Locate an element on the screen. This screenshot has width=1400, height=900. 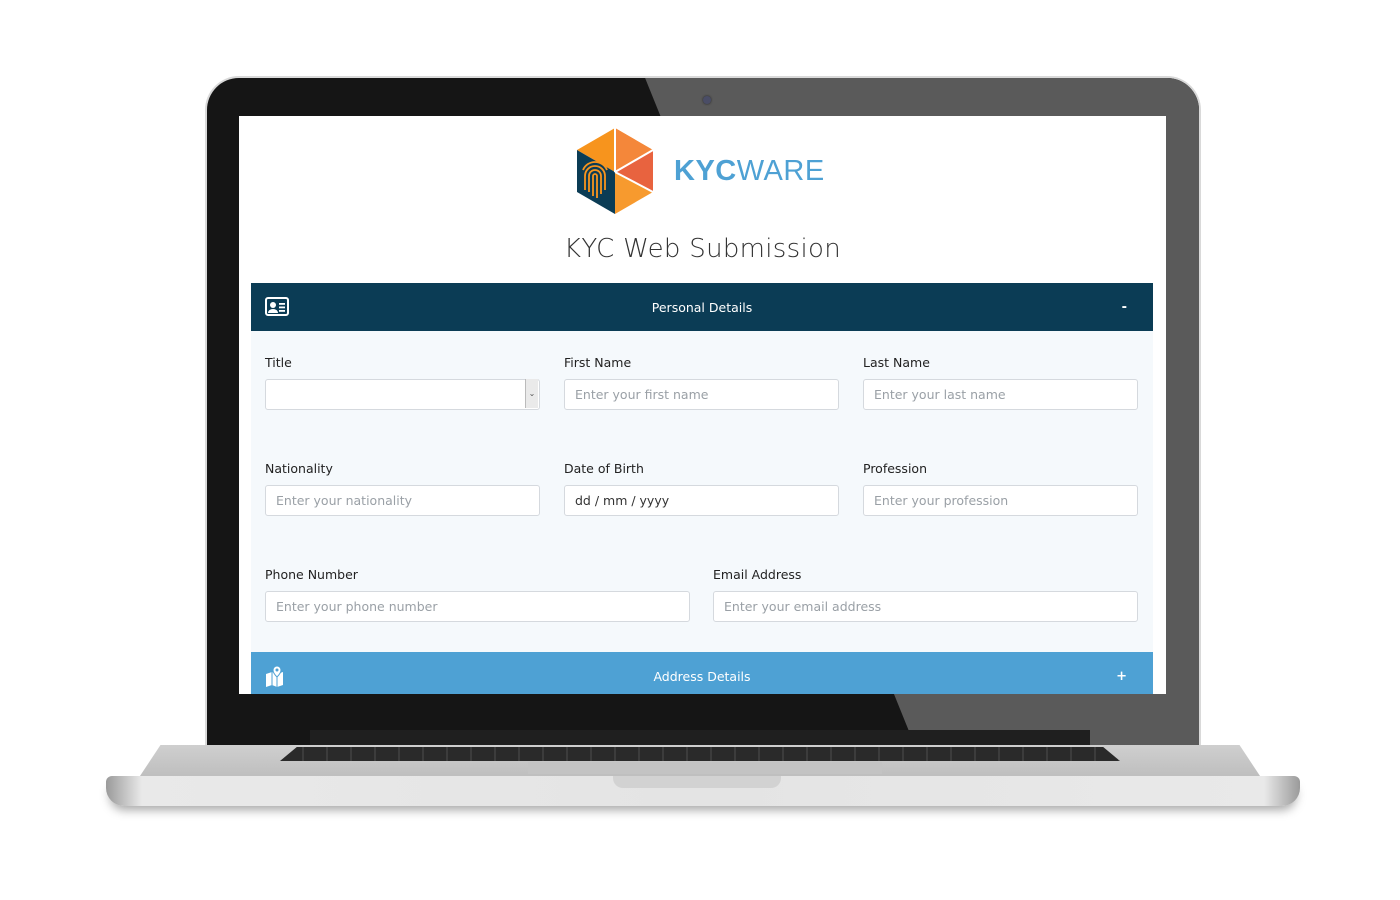
email-address-input: Enter your email address is located at coordinates (925, 606).